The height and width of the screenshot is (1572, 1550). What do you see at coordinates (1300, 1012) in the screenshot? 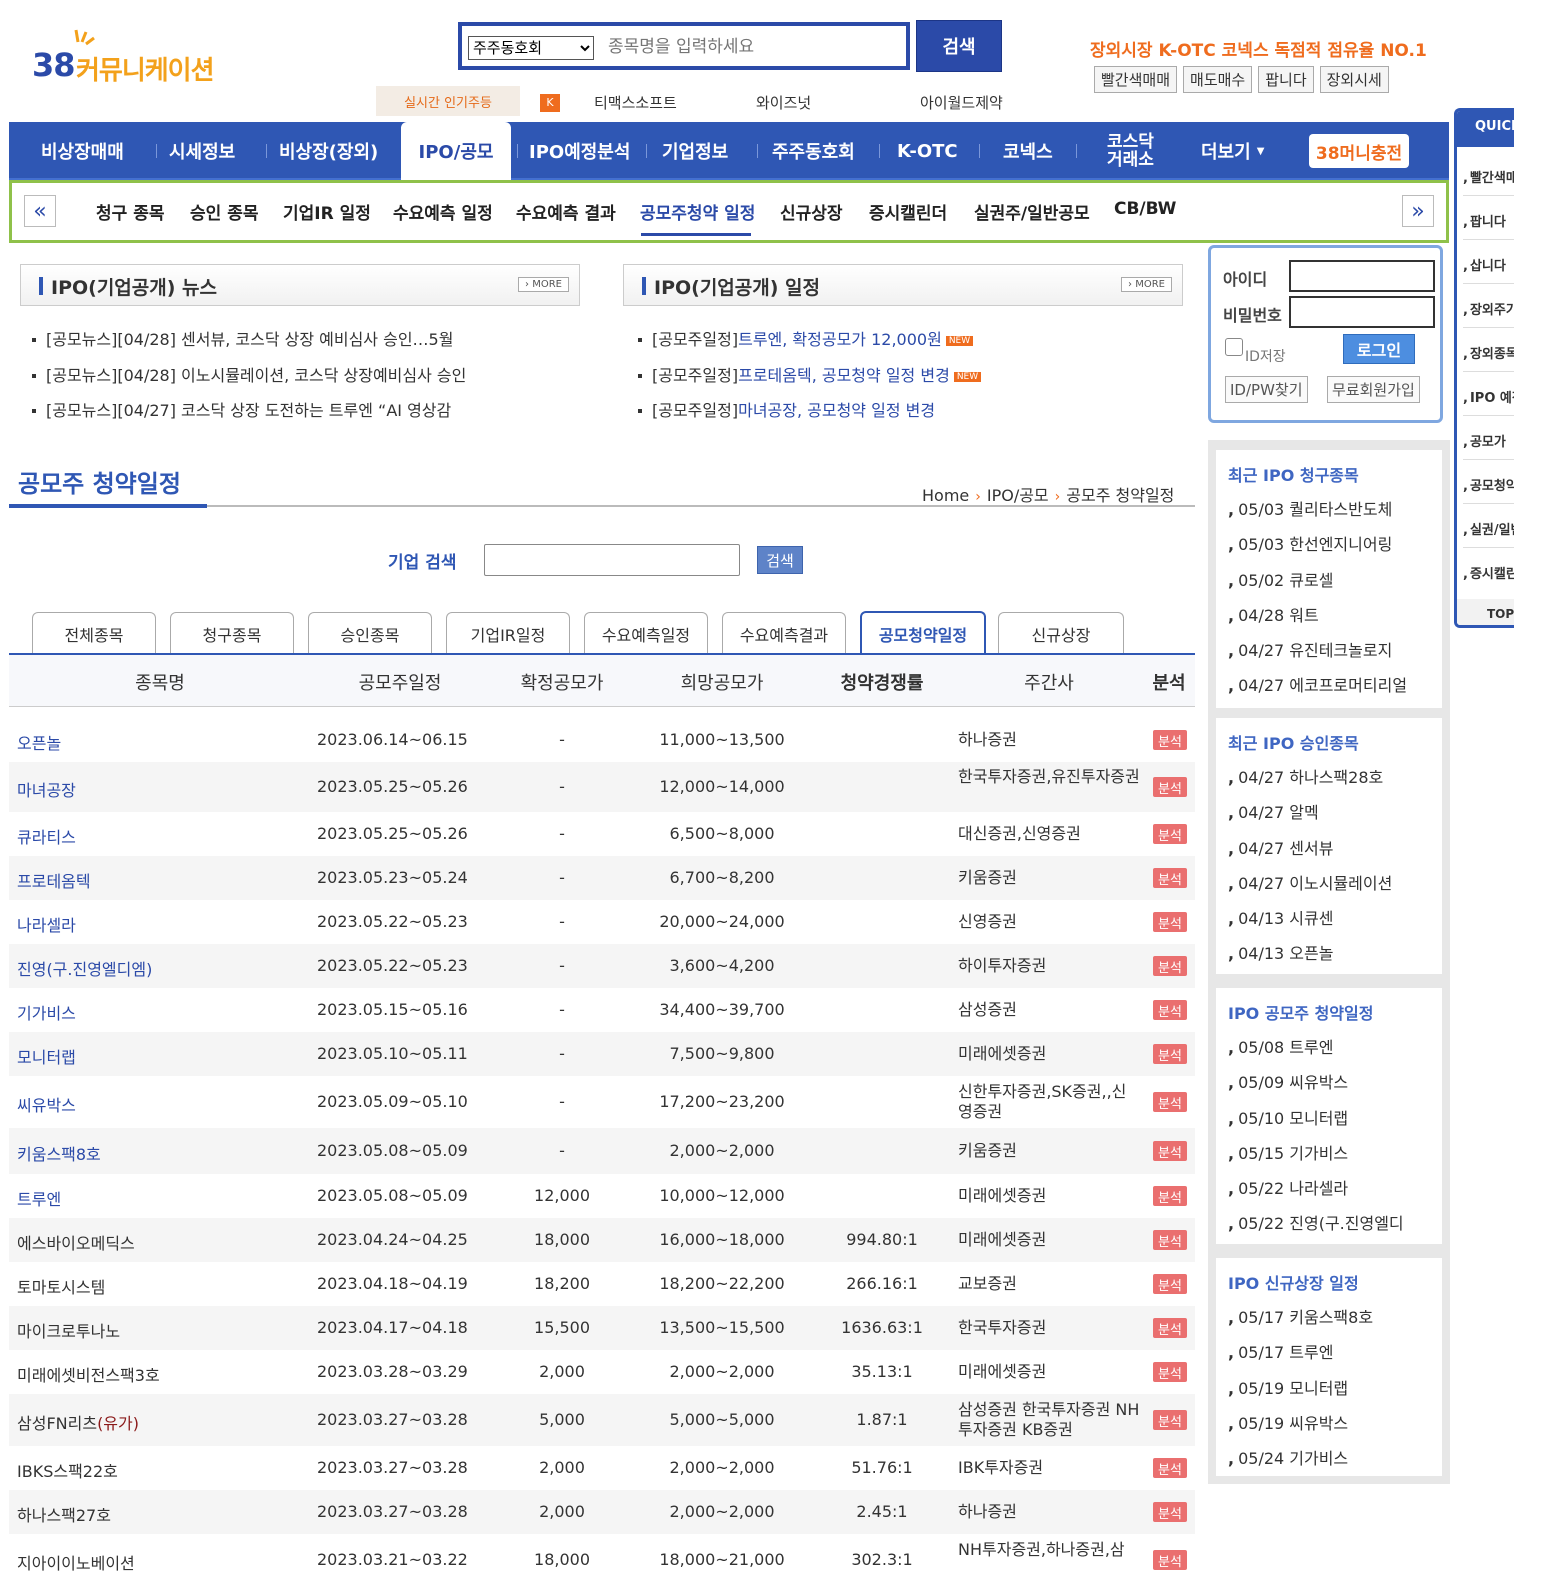
I see `sidebar-subscribe-title: IPO 공모주 청약일정` at bounding box center [1300, 1012].